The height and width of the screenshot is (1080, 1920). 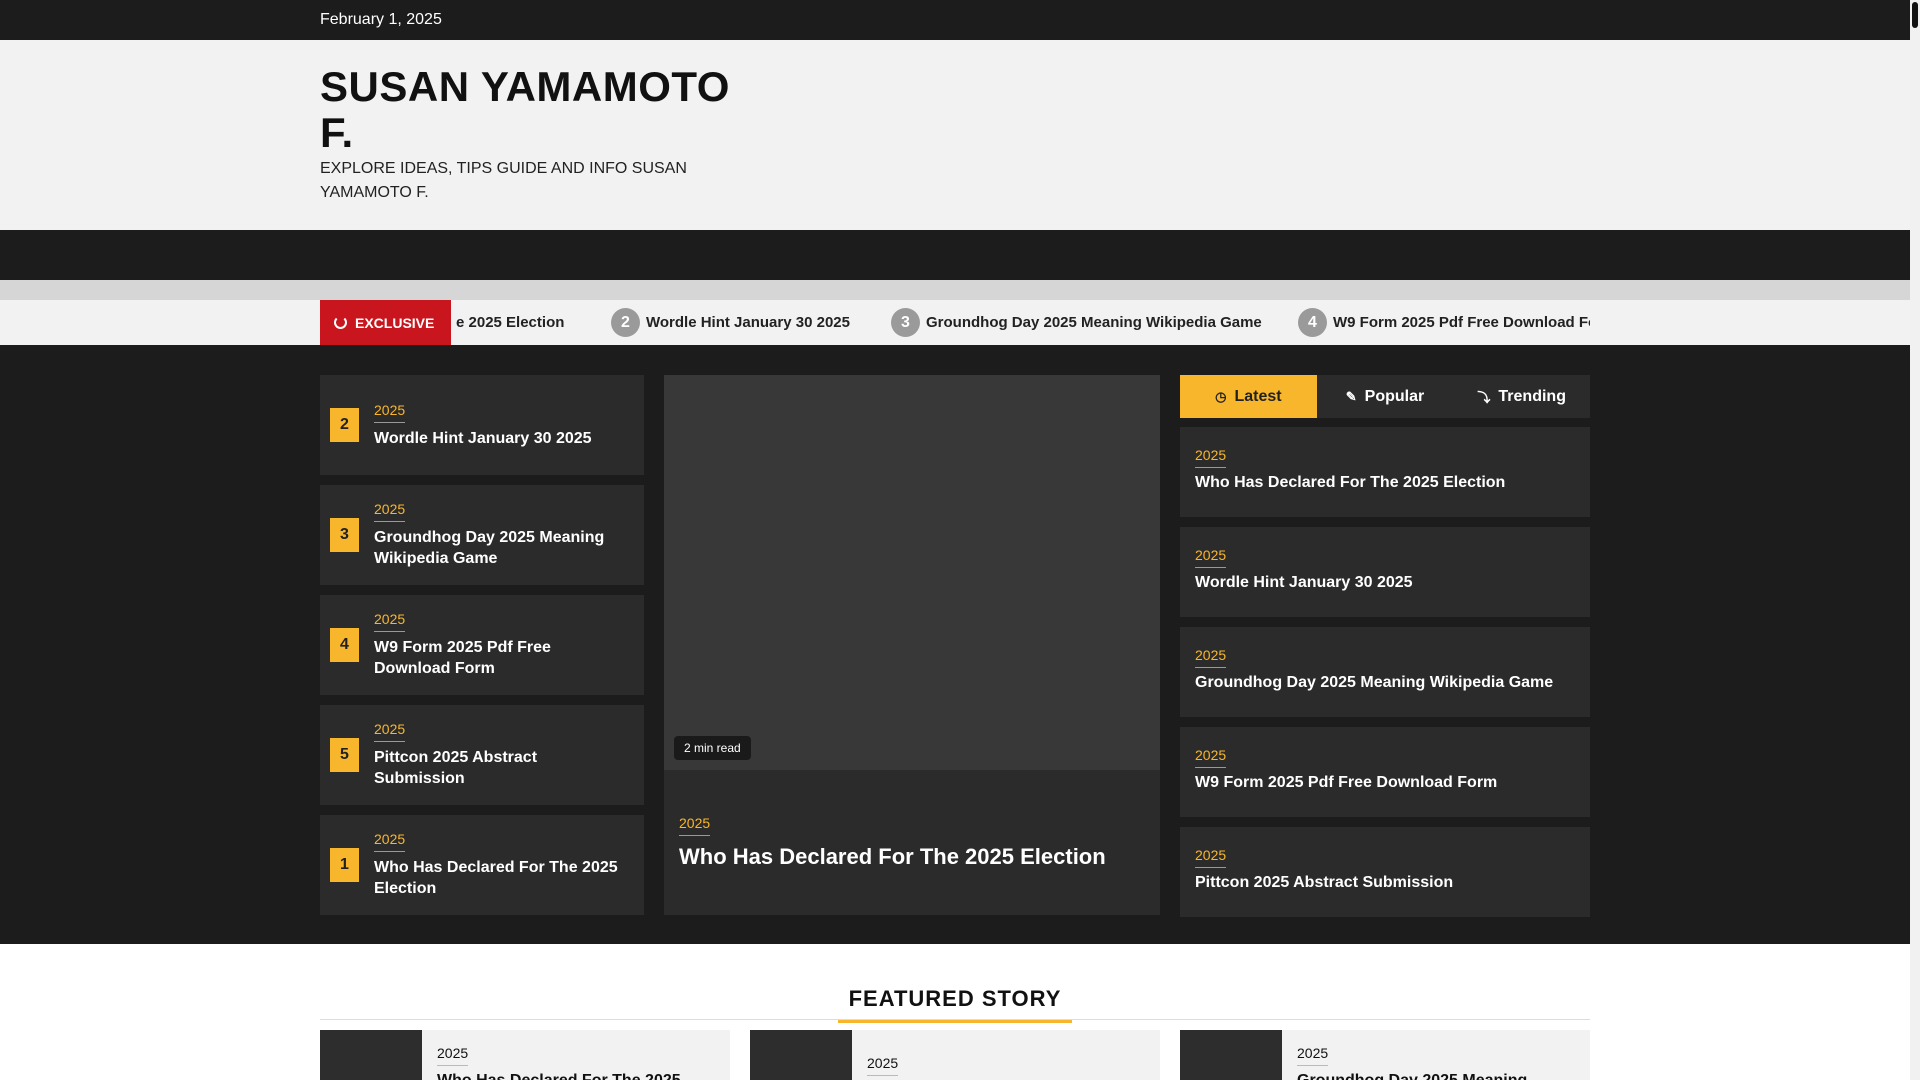 What do you see at coordinates (1915, 15) in the screenshot?
I see `scrollbar-thumb` at bounding box center [1915, 15].